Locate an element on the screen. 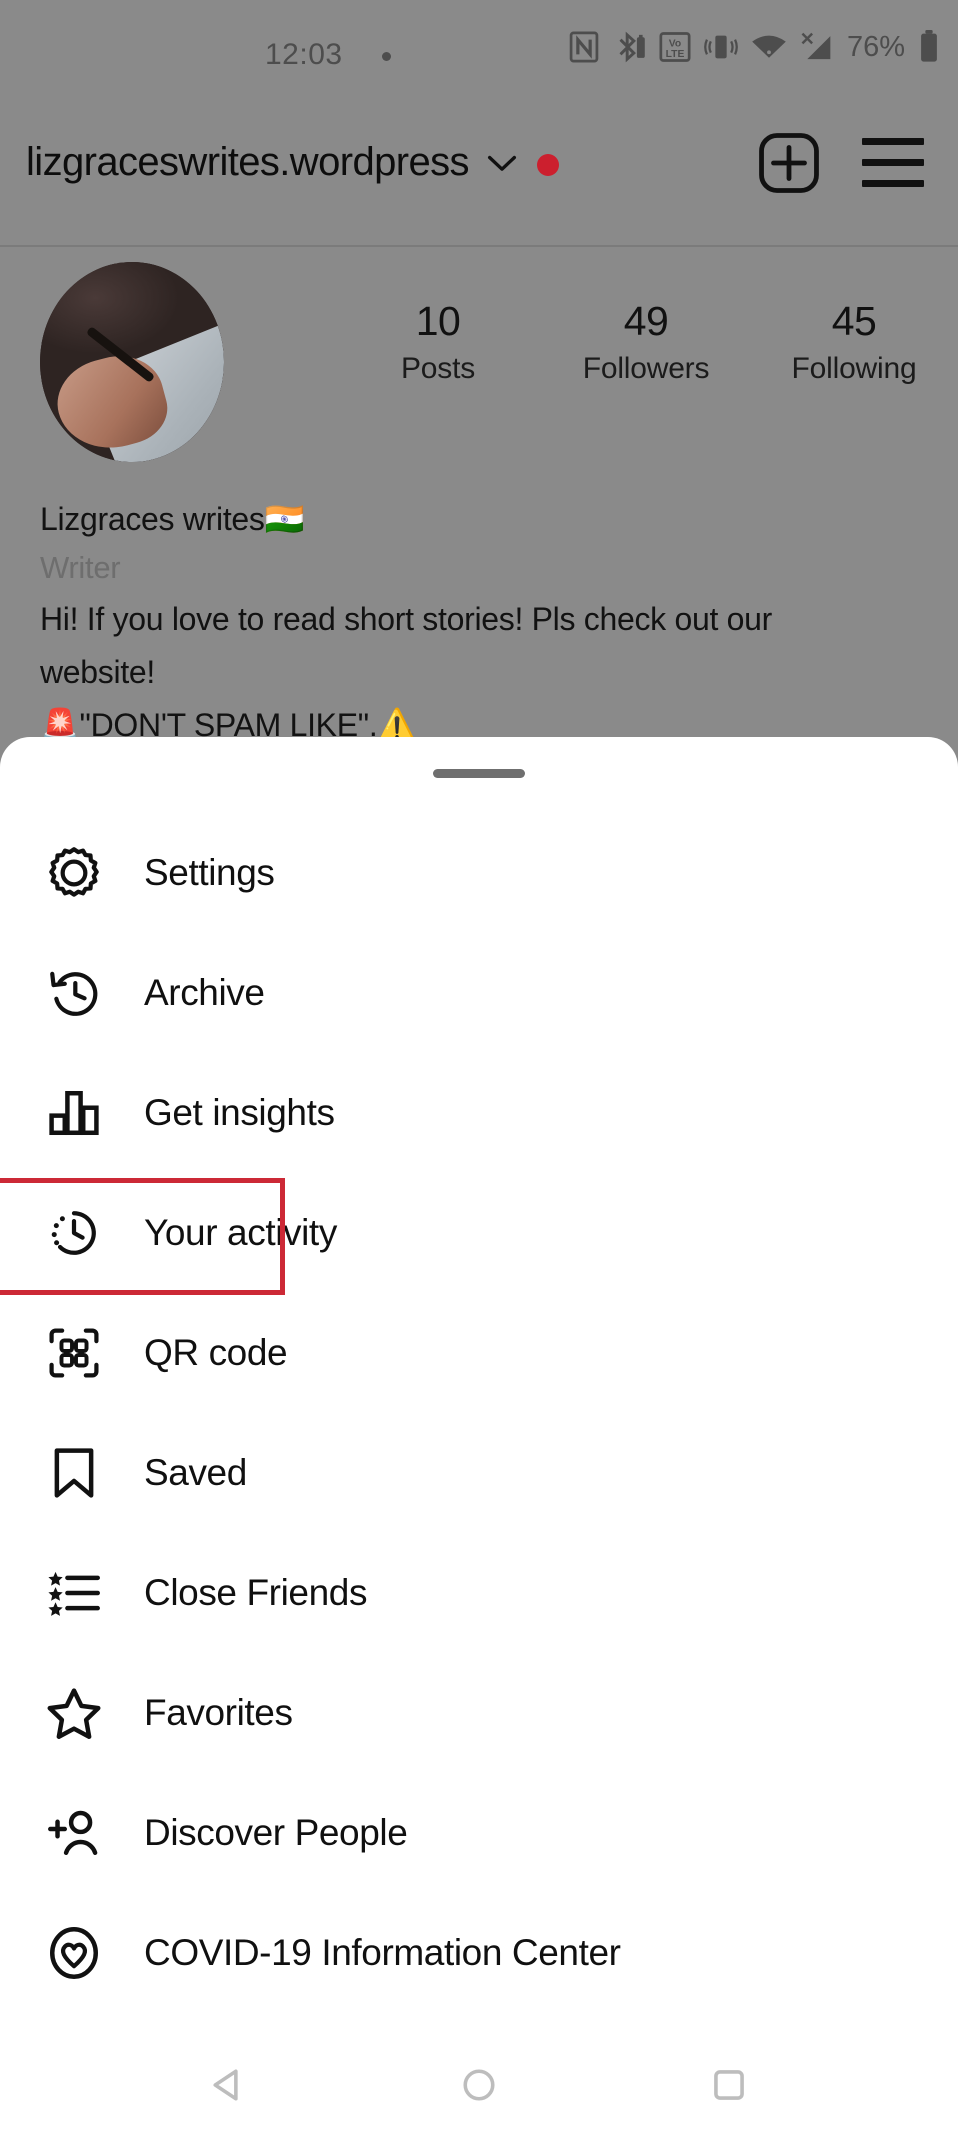 This screenshot has height=2129, width=958. wifi-icon is located at coordinates (769, 46).